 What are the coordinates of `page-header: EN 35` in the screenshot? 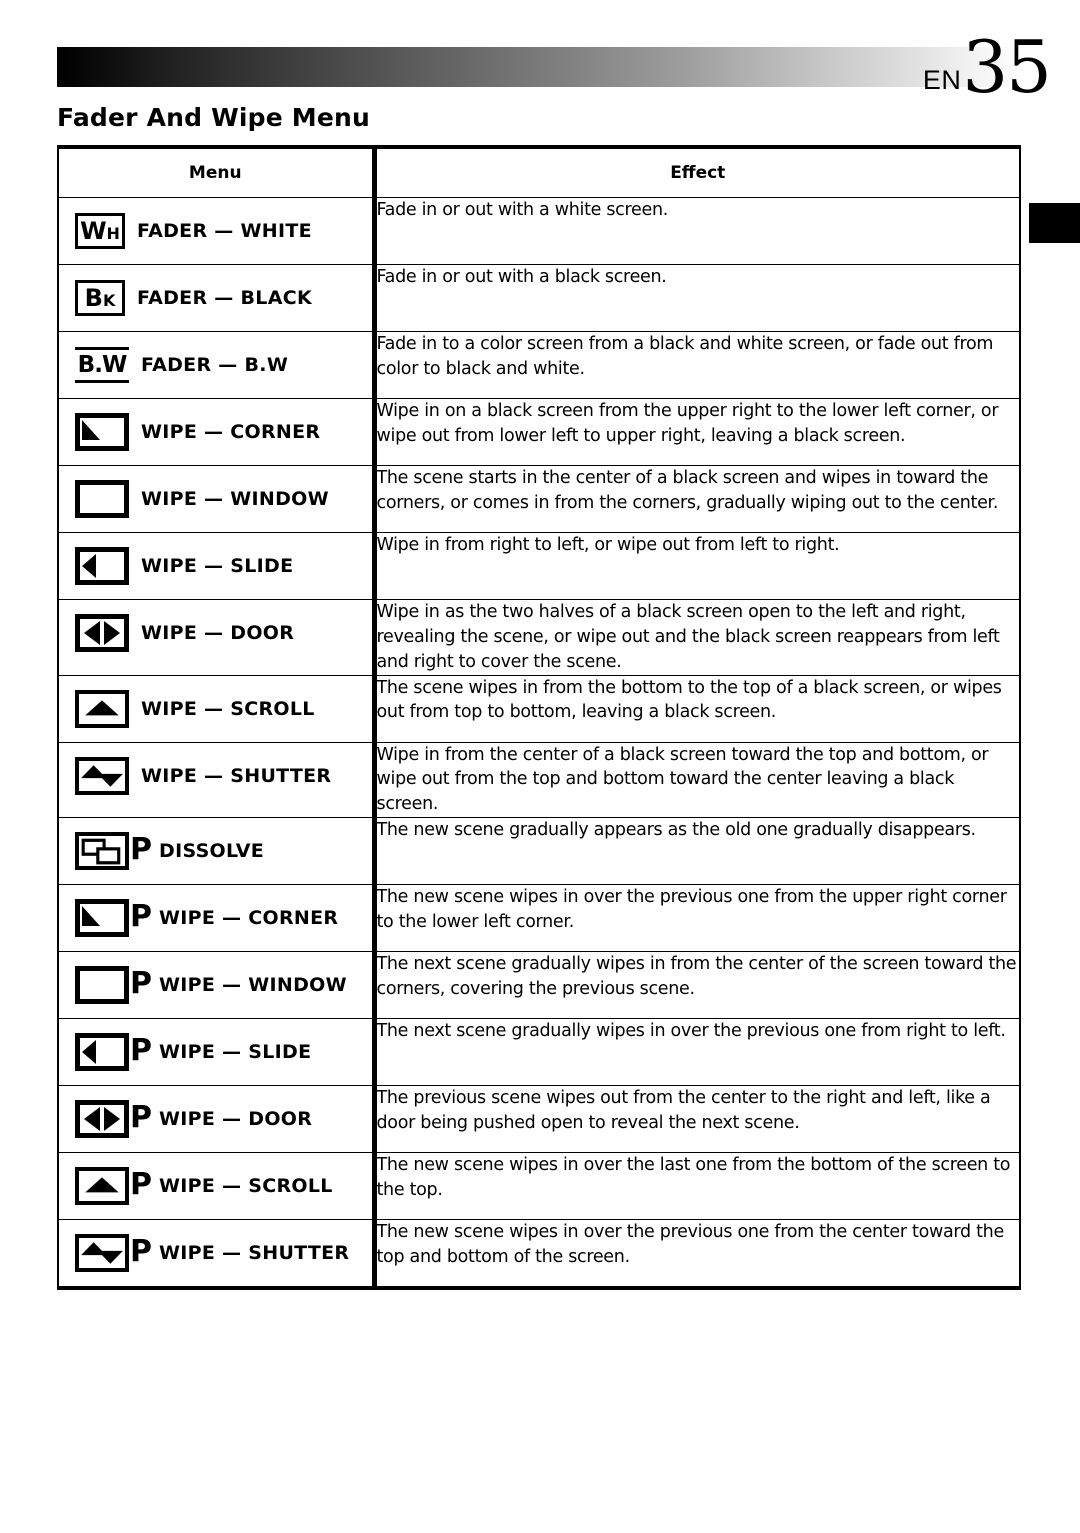 It's located at (540, 51).